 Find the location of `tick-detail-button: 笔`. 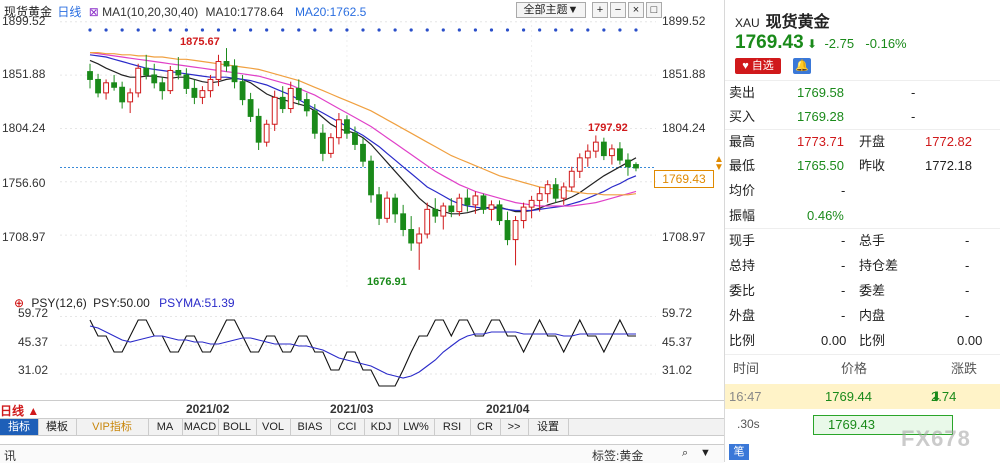

tick-detail-button: 笔 is located at coordinates (739, 452).